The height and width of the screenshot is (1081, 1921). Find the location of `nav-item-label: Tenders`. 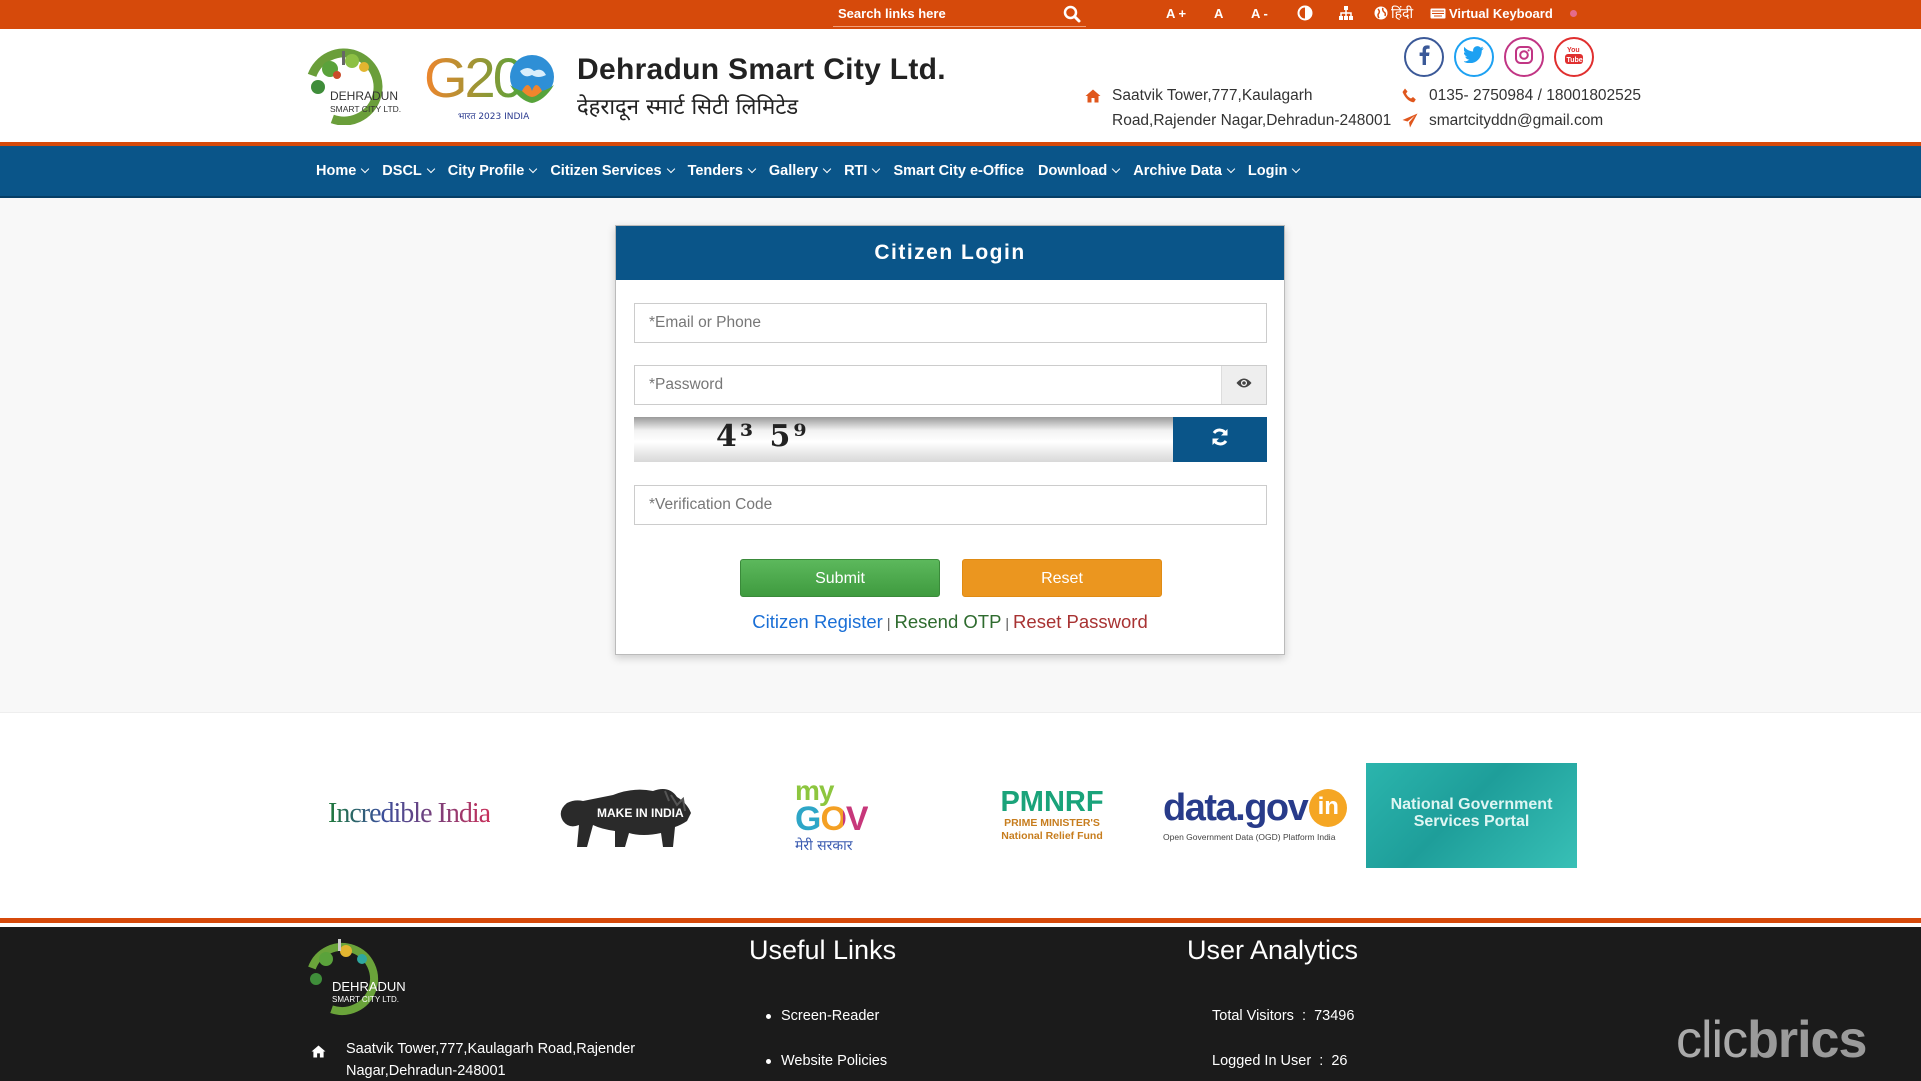

nav-item-label: Tenders is located at coordinates (715, 171).